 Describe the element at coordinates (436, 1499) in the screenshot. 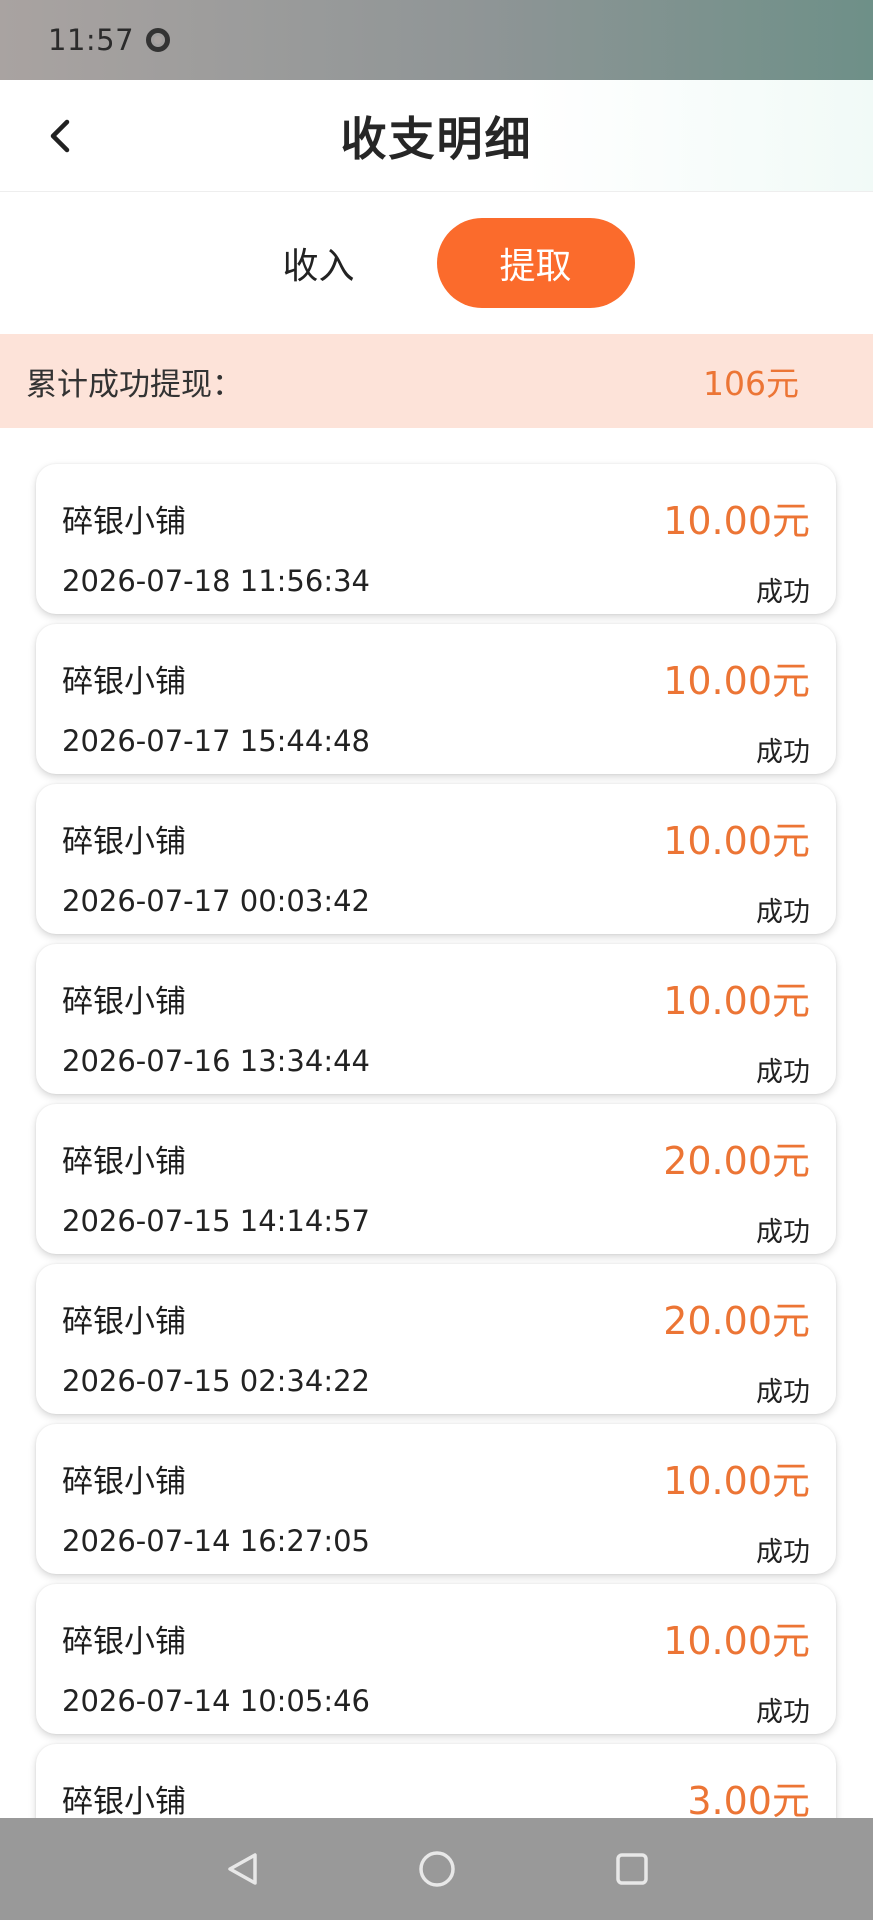

I see `record-card: 碎银小铺 10.00元 2026-07-14 16:27:05 成功` at that location.